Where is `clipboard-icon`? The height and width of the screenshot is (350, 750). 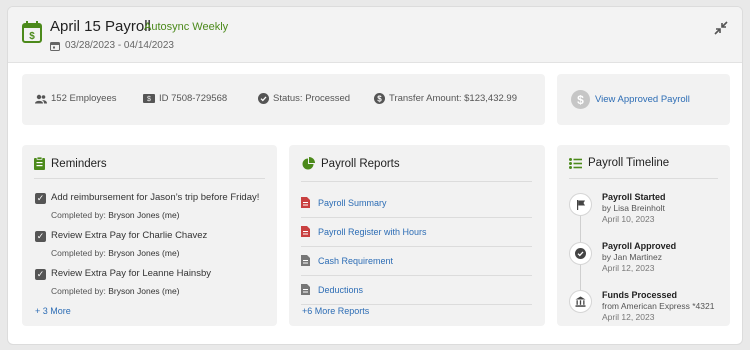
clipboard-icon is located at coordinates (39, 163).